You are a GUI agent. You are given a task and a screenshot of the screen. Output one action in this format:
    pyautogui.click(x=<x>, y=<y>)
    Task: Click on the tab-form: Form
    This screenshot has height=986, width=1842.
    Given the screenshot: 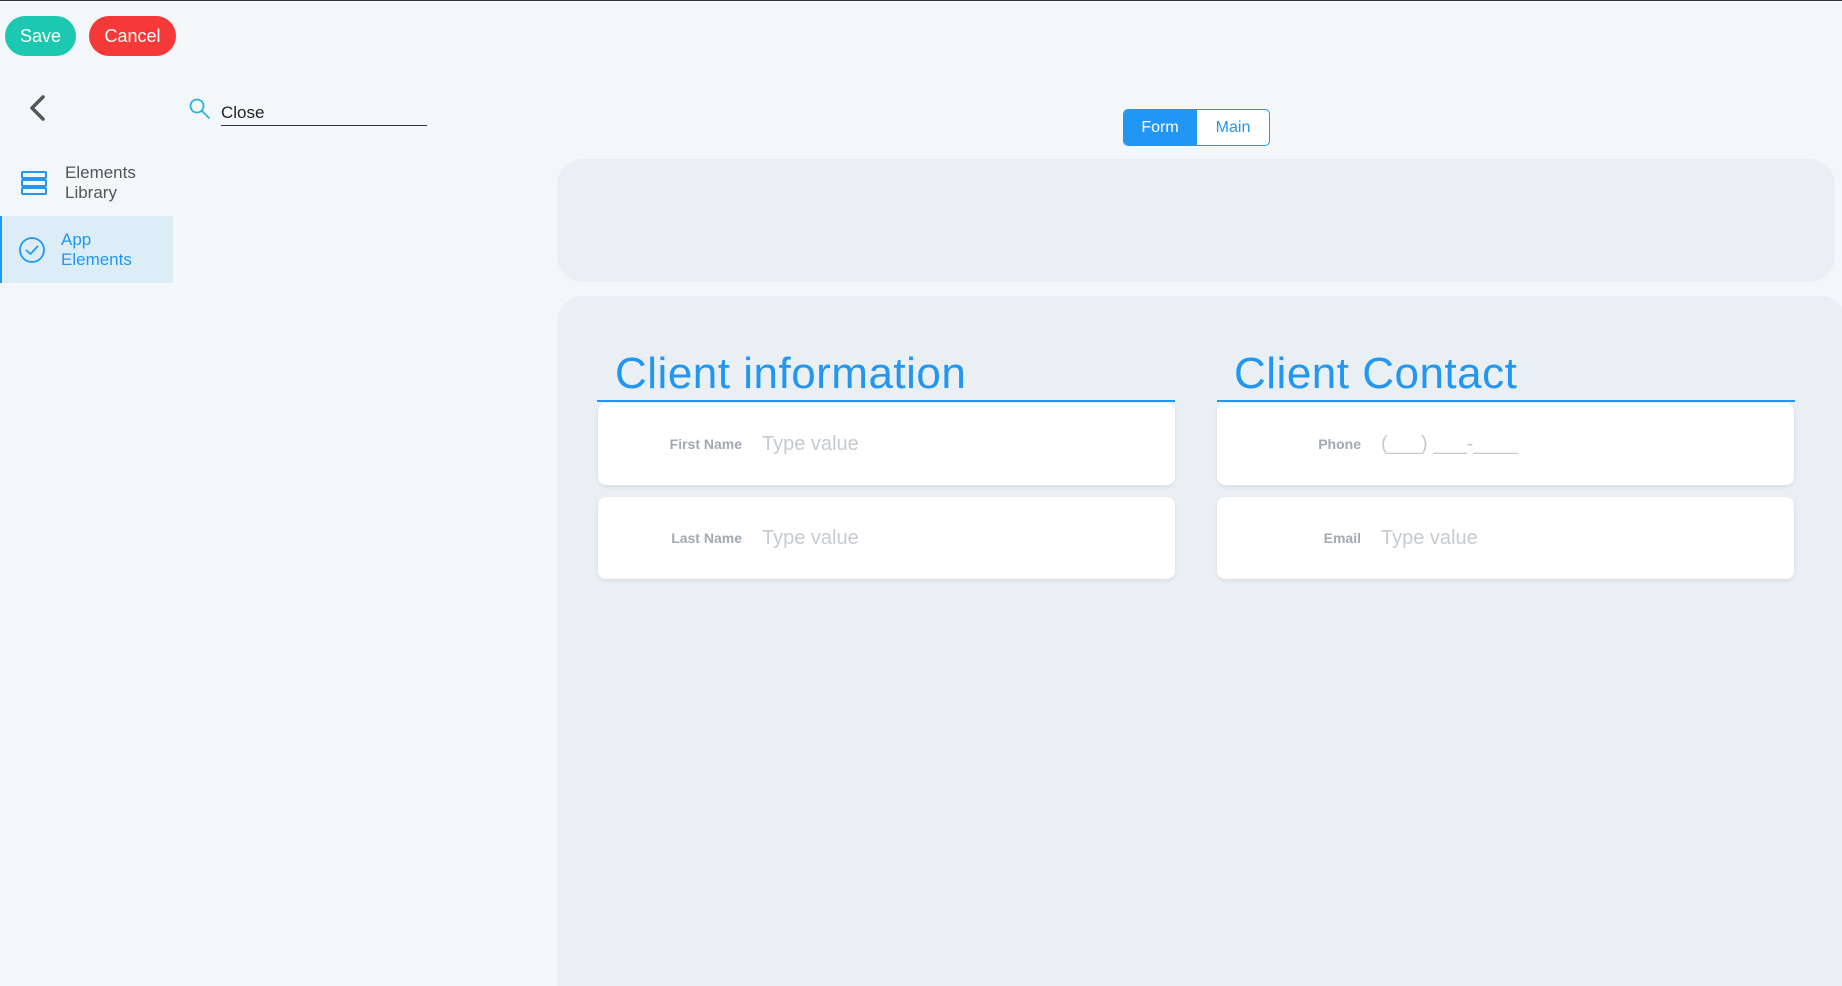 What is the action you would take?
    pyautogui.click(x=1160, y=127)
    